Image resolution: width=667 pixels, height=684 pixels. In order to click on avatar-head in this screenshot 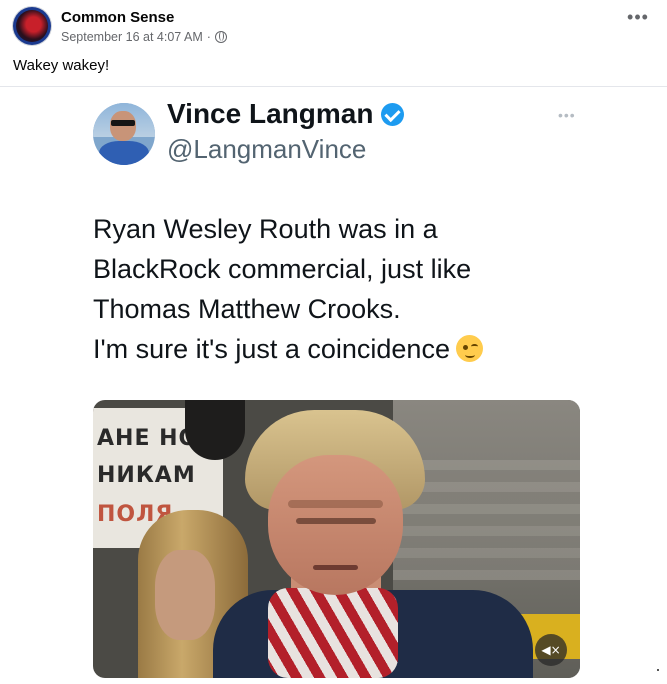, I will do `click(123, 126)`.